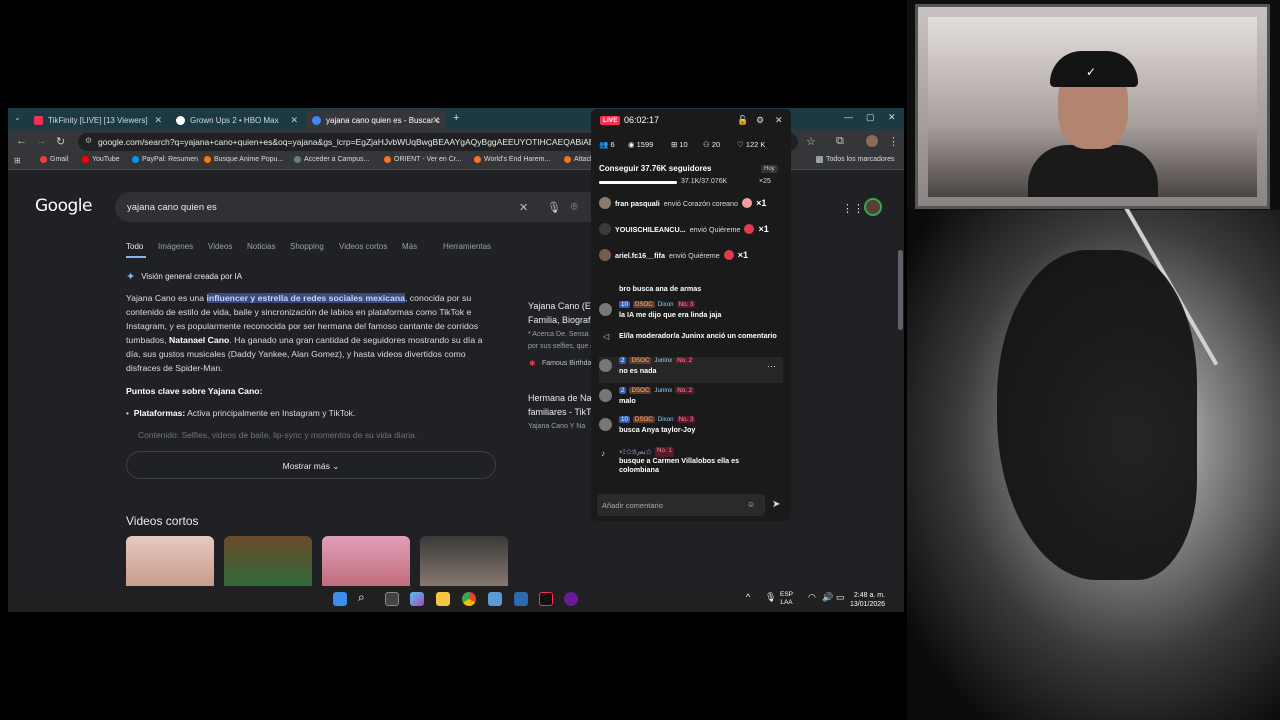  Describe the element at coordinates (867, 600) in the screenshot. I see `system-clock: 2:48 a. m. 13/01/2026` at that location.